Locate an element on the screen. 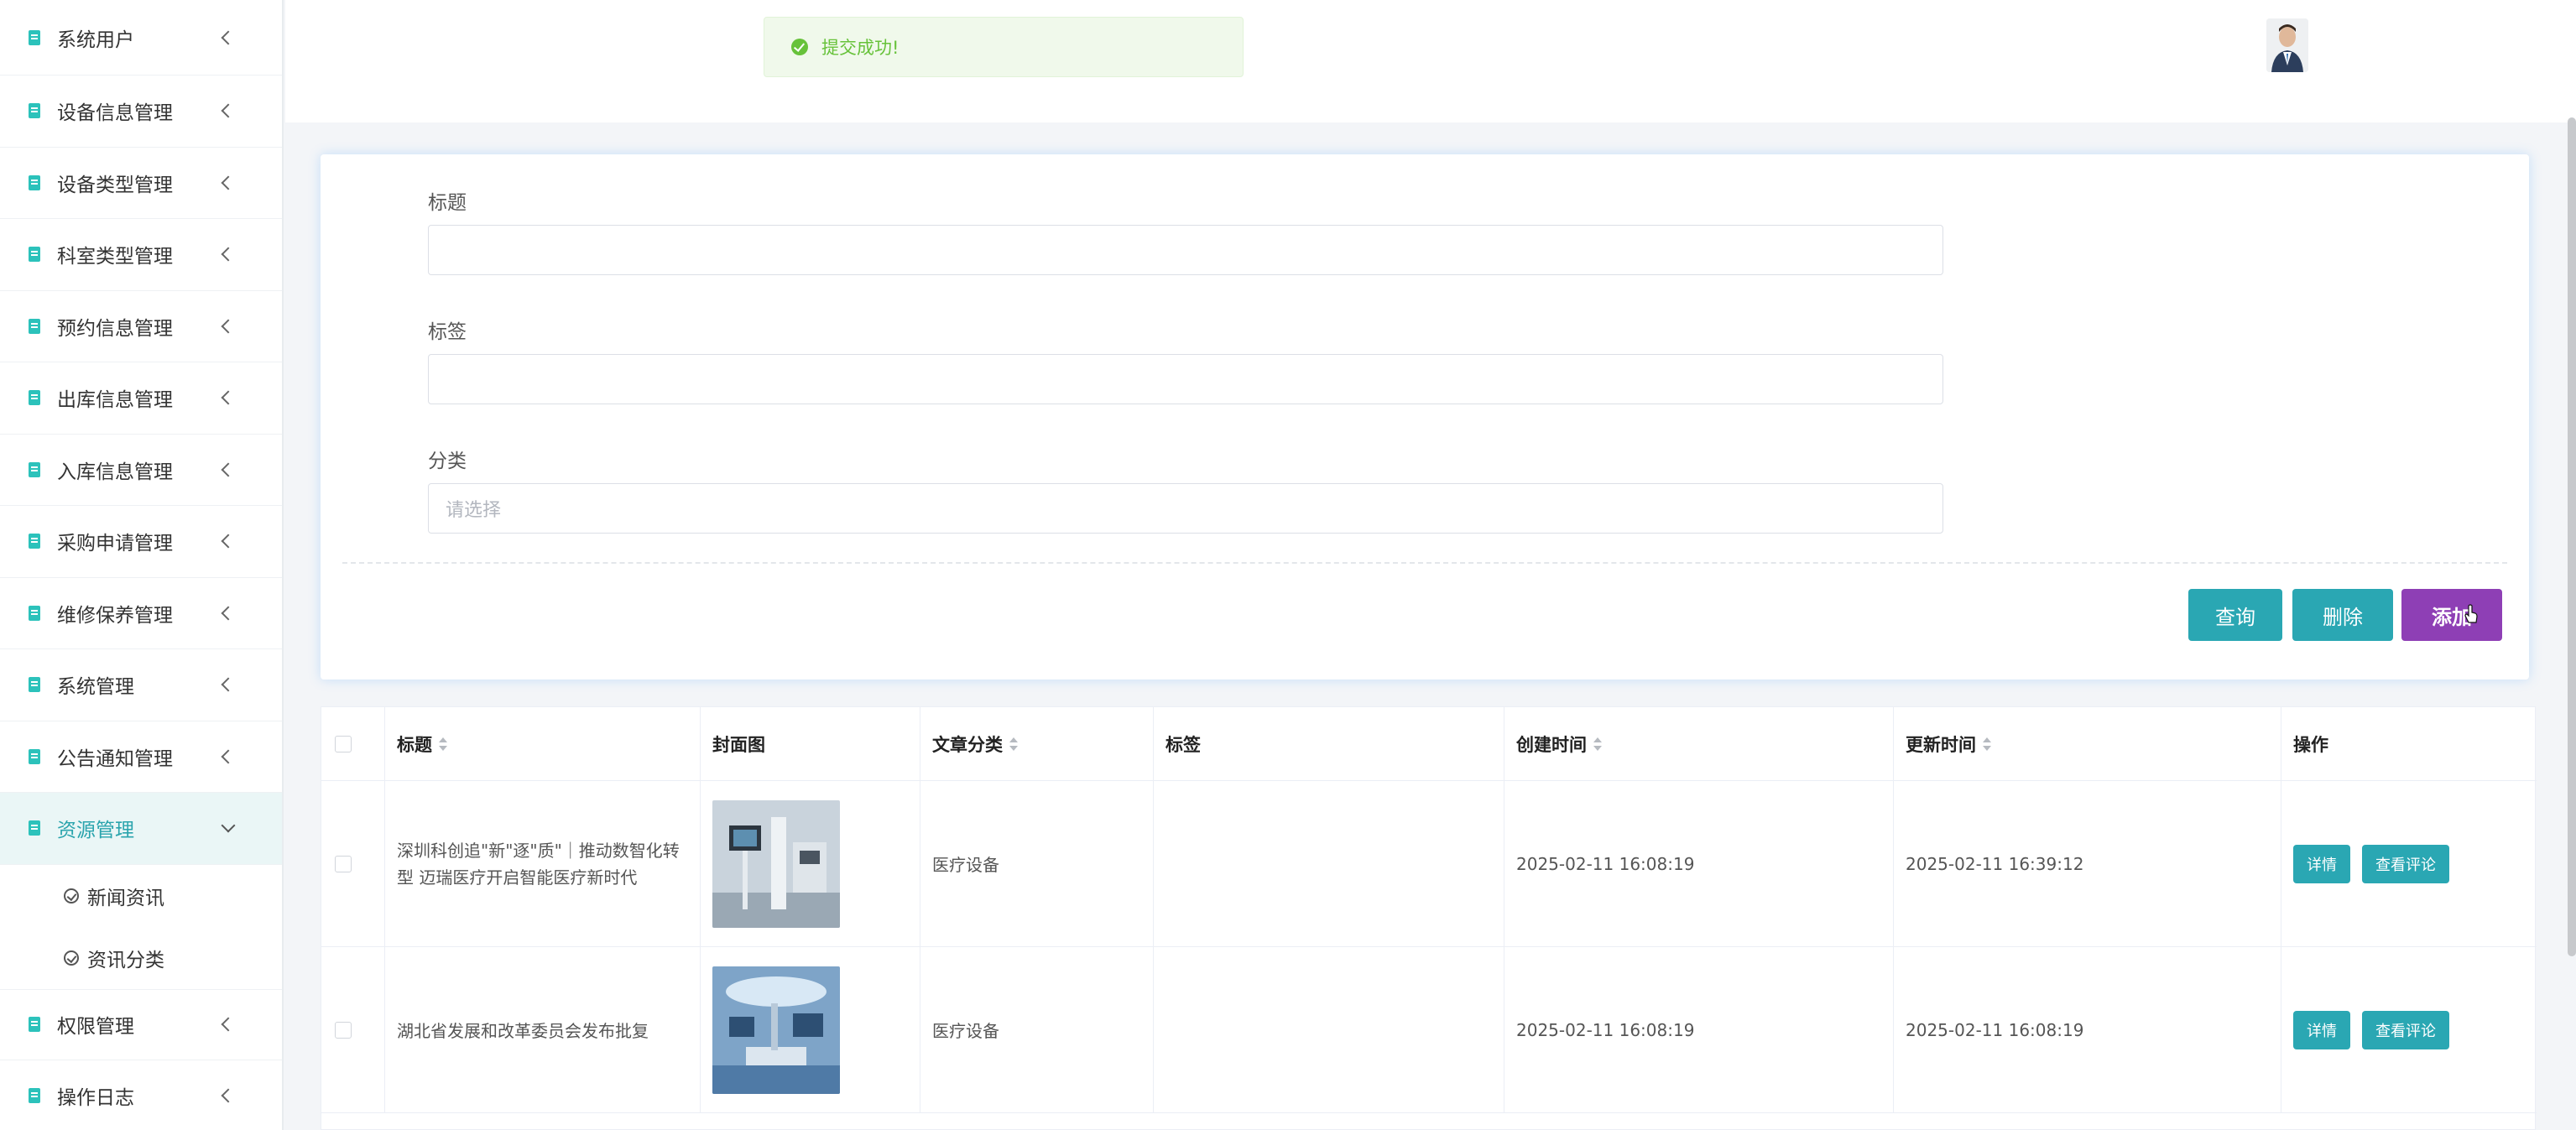 The image size is (2576, 1130). hand-cursor-icon is located at coordinates (2471, 613).